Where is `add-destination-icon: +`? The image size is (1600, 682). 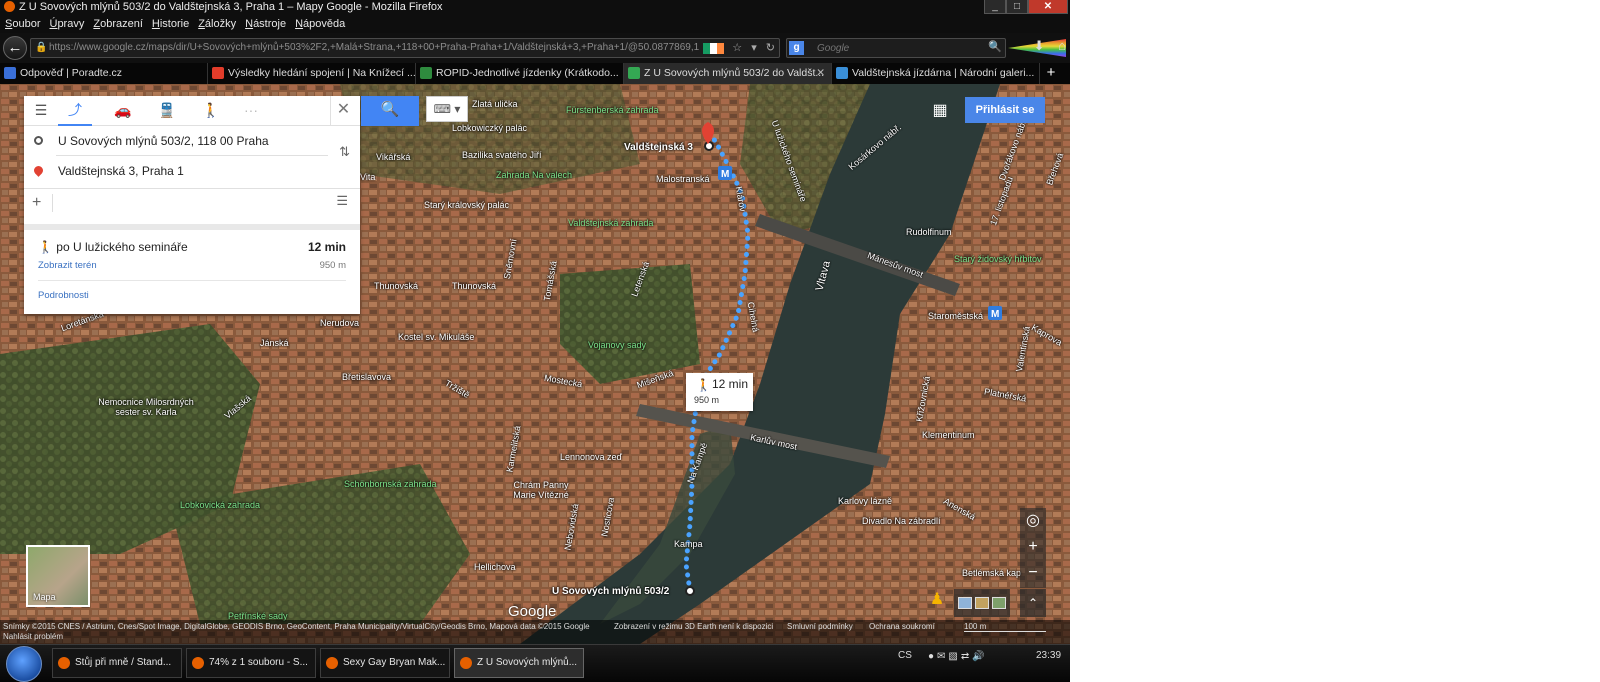 add-destination-icon: + is located at coordinates (36, 203).